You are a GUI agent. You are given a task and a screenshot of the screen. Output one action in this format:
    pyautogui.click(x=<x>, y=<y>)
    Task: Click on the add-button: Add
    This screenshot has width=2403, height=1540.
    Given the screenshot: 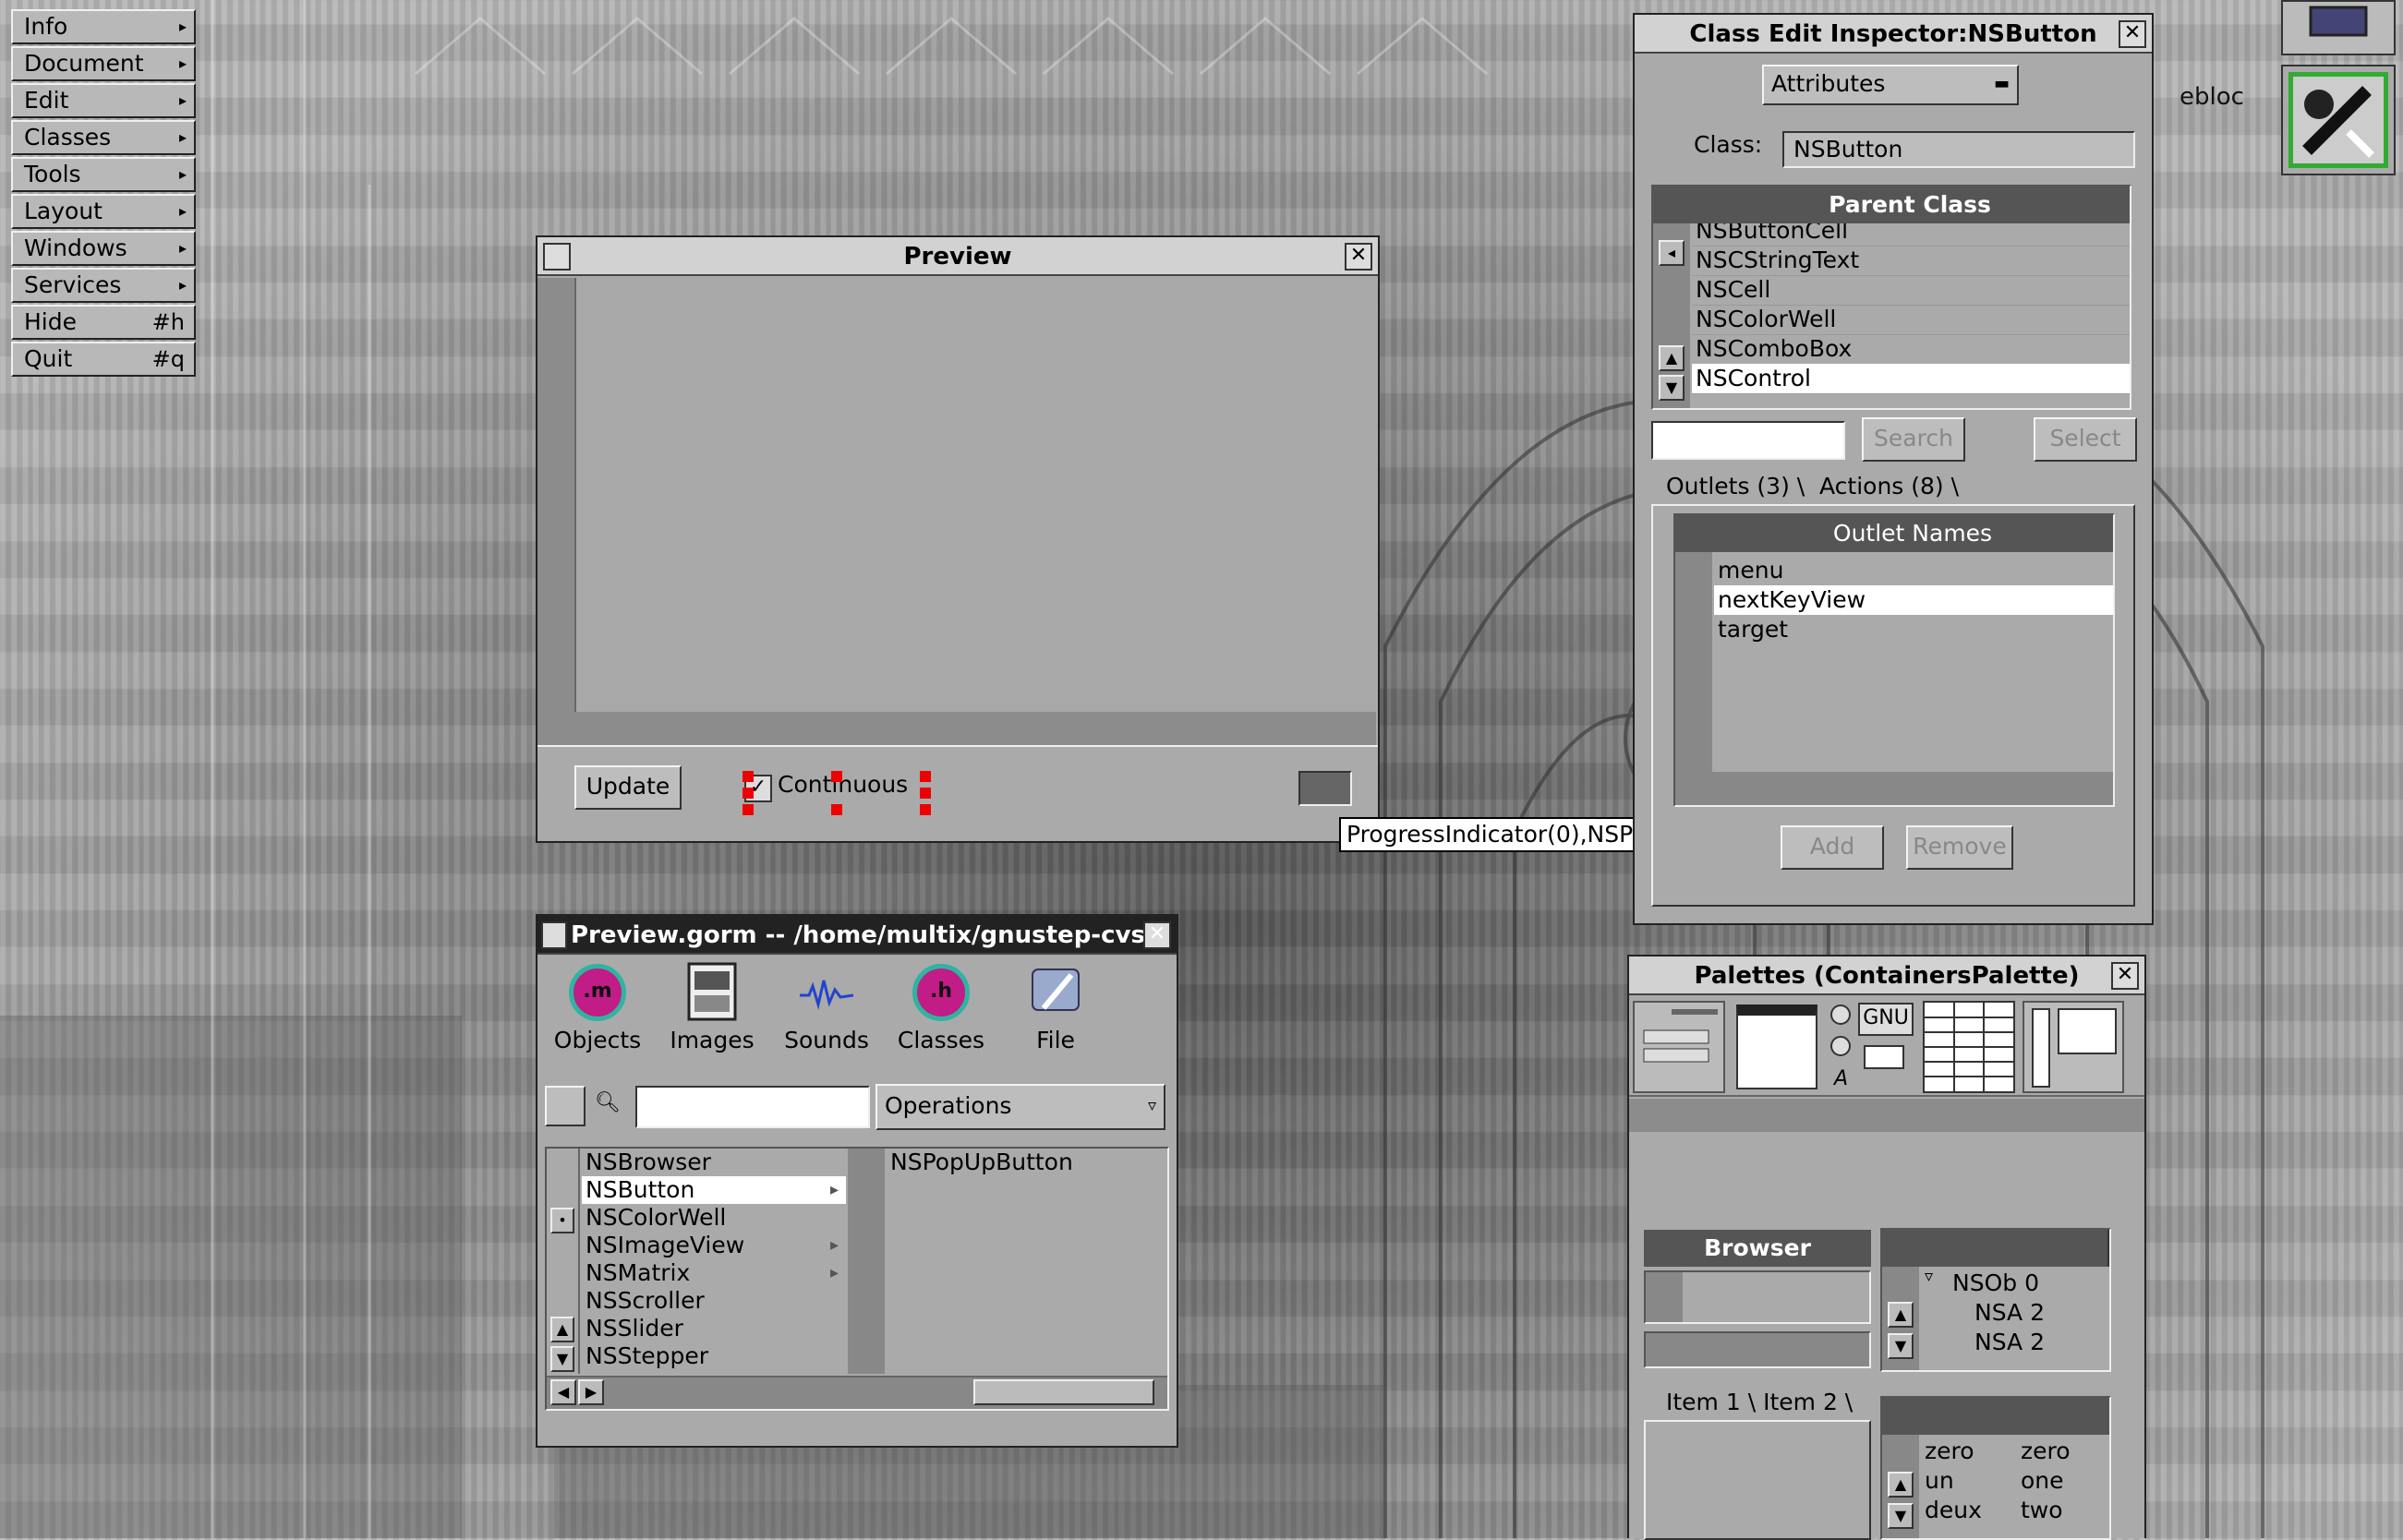 What is the action you would take?
    pyautogui.click(x=1832, y=847)
    